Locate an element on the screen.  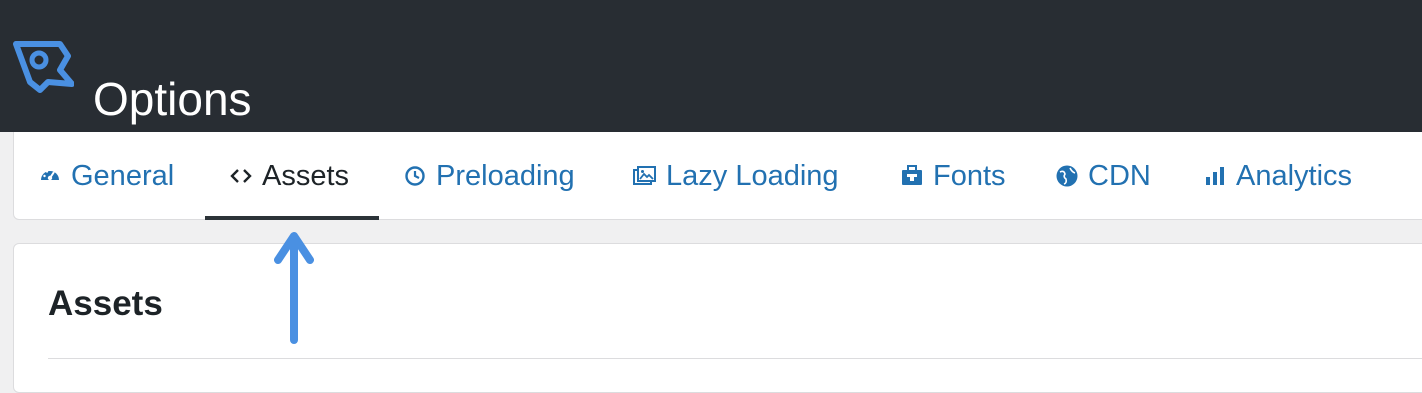
tab-assets: Assets is located at coordinates (289, 176).